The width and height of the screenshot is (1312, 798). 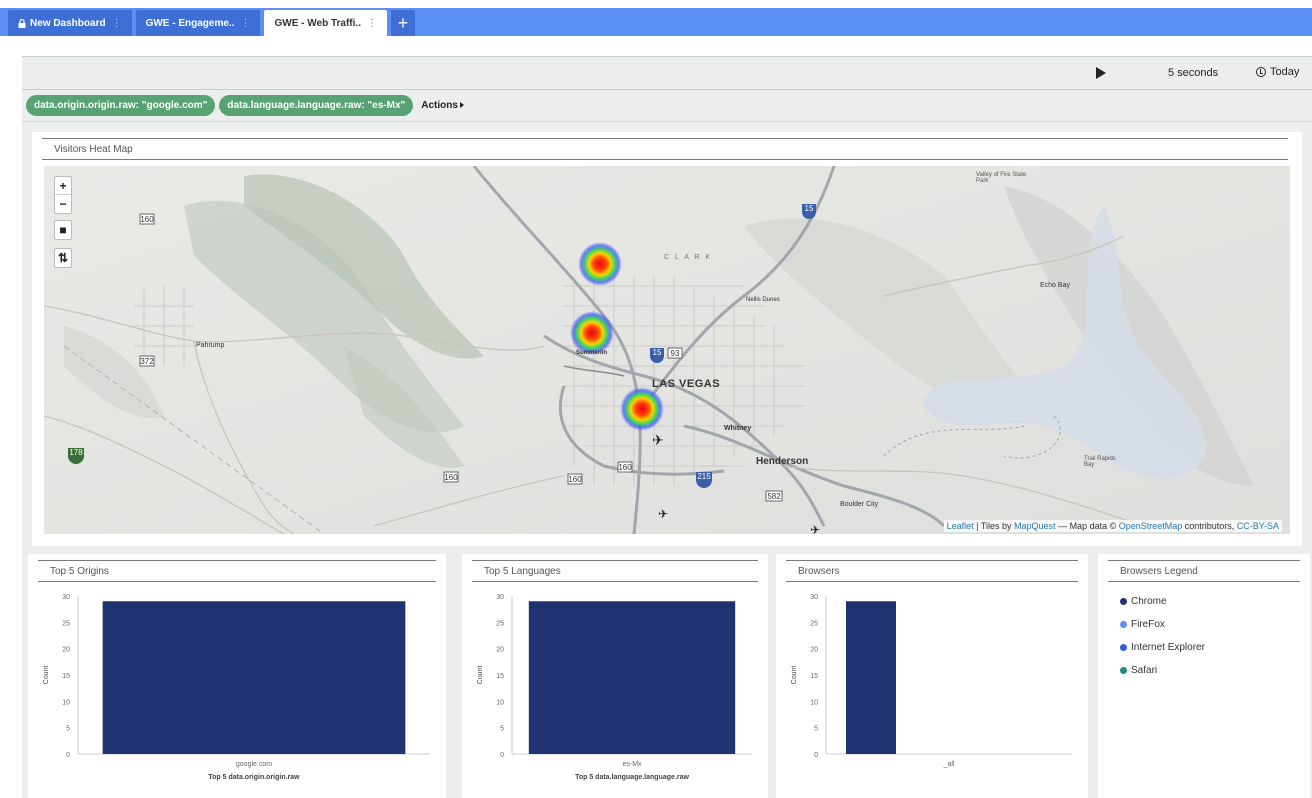 I want to click on legend-item: Safari, so click(x=1215, y=670).